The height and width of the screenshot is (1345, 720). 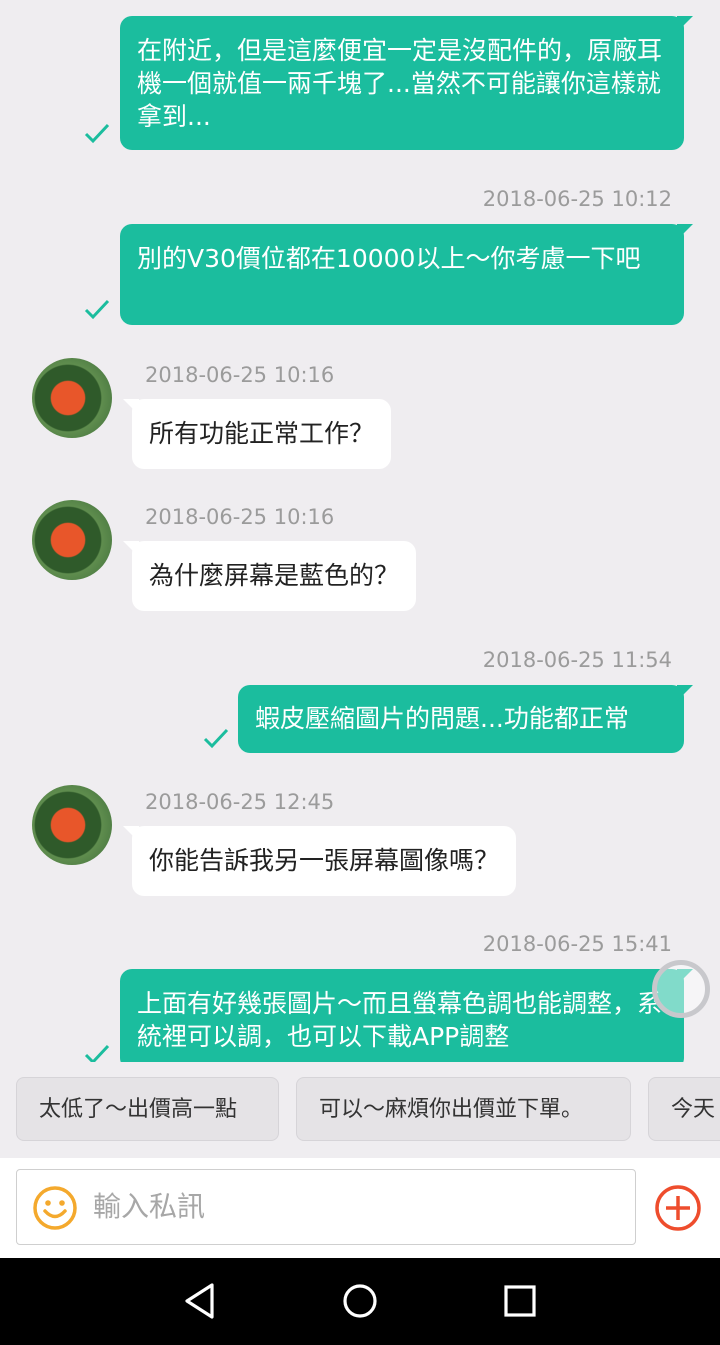 What do you see at coordinates (240, 802) in the screenshot?
I see `message-timestamp: 2018-06-25 12:45` at bounding box center [240, 802].